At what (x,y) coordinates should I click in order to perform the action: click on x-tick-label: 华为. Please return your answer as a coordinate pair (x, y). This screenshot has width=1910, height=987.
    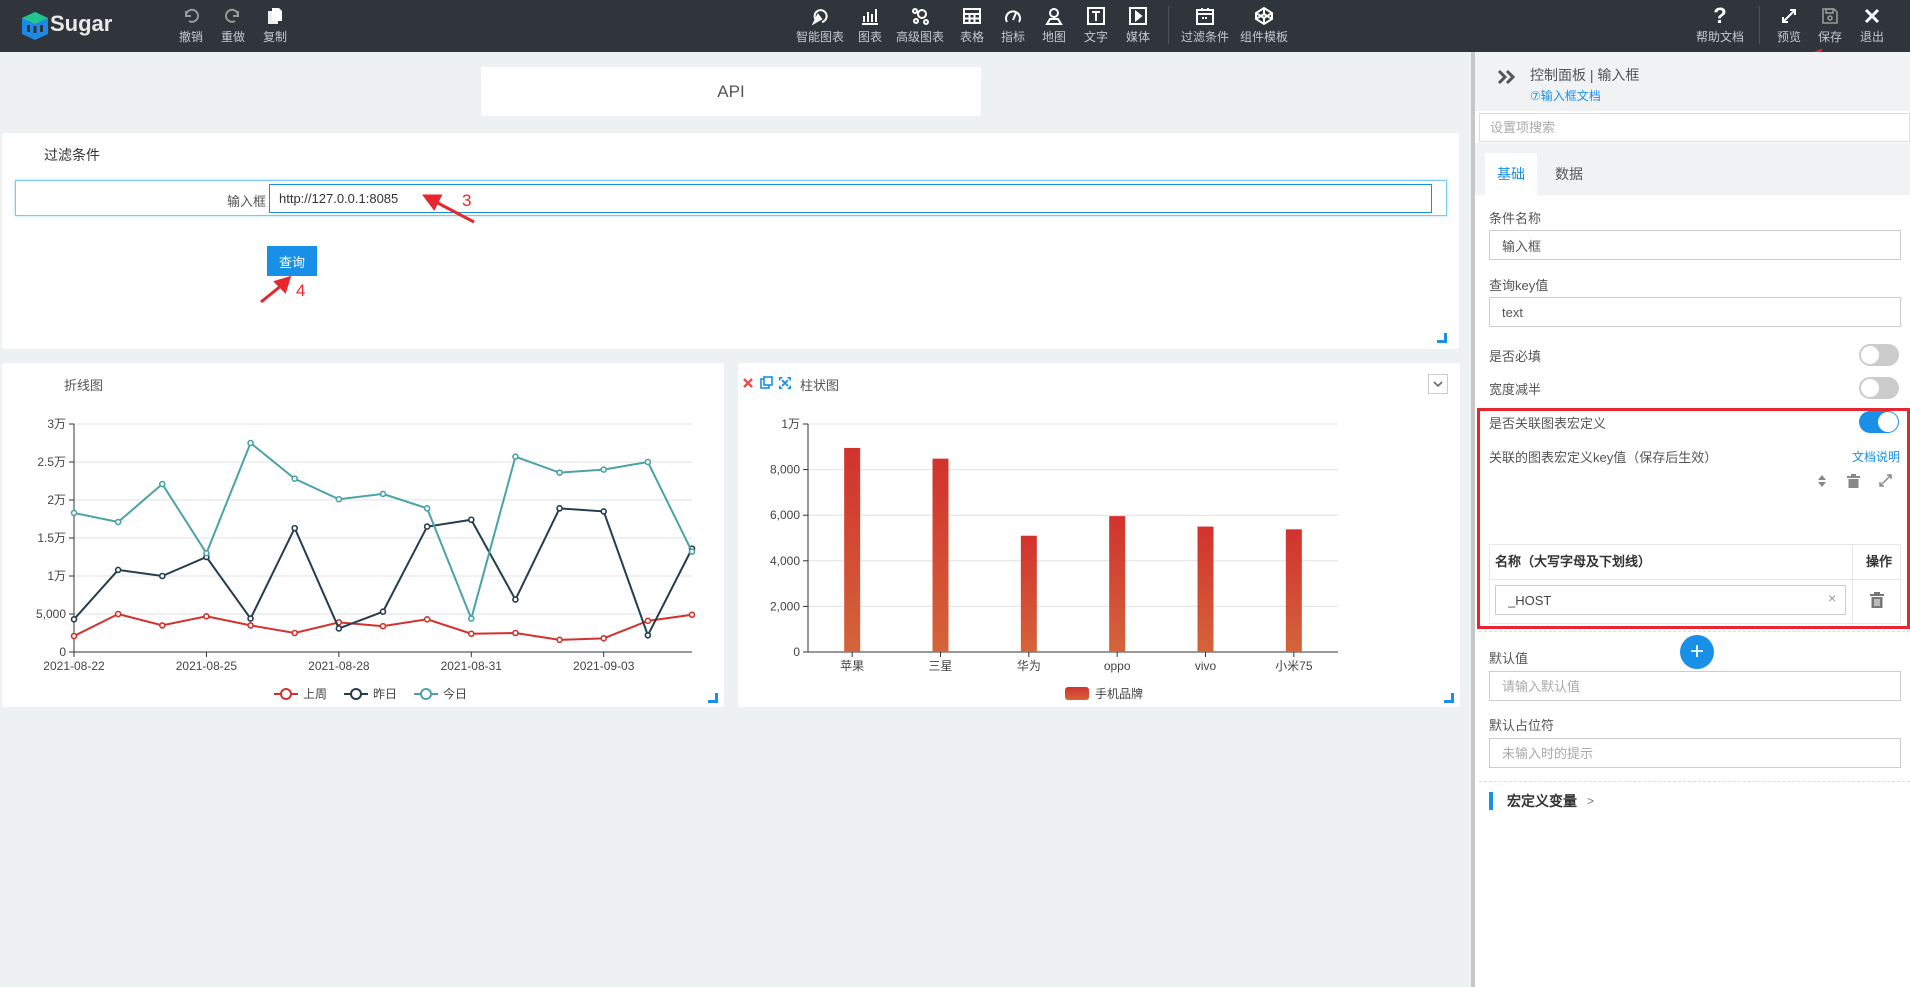
    Looking at the image, I should click on (1029, 666).